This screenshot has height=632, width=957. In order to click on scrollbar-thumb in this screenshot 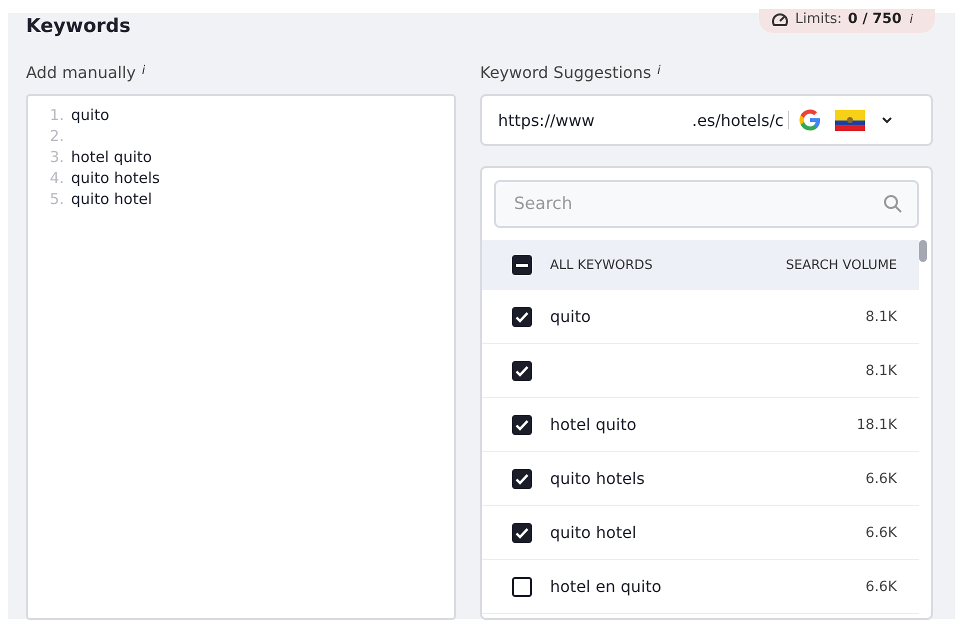, I will do `click(923, 251)`.